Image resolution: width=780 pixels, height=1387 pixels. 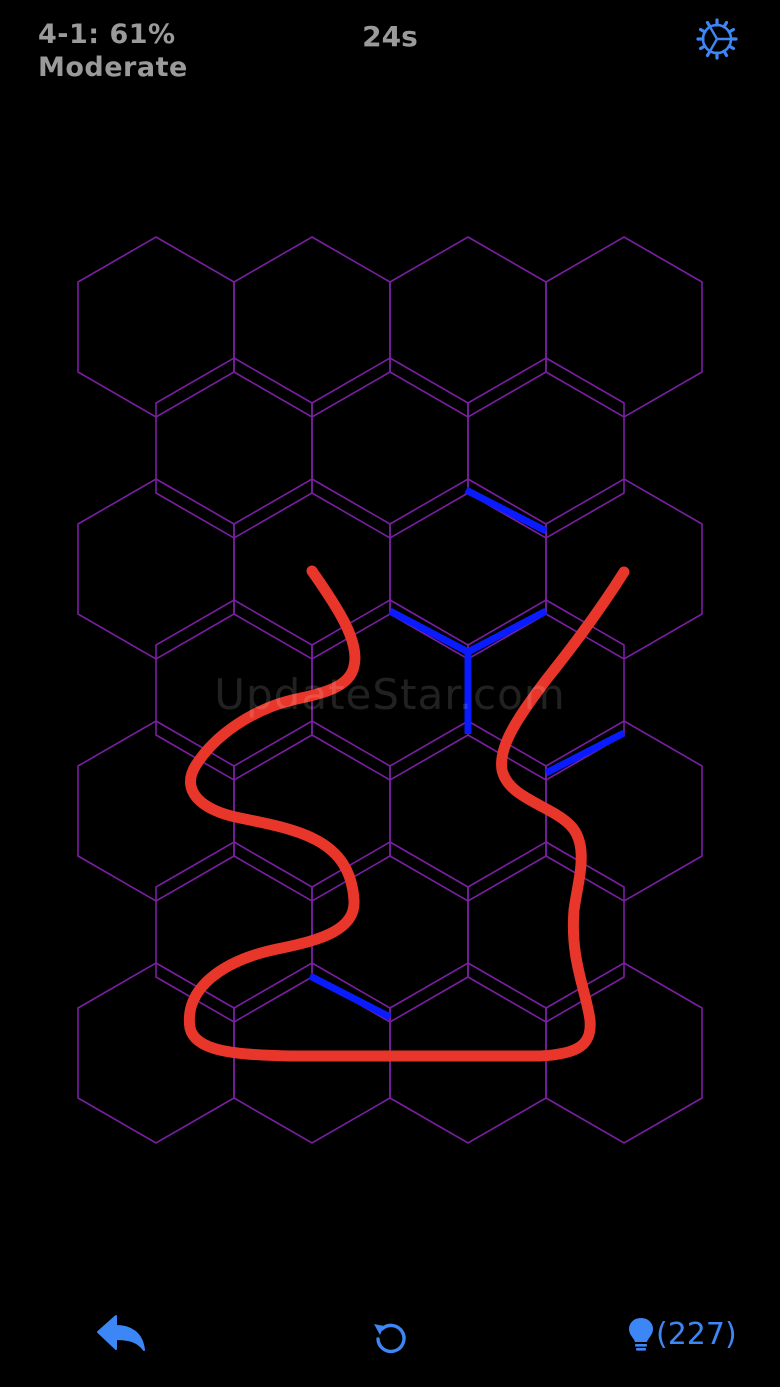 I want to click on hint-button: (227), so click(x=681, y=1334).